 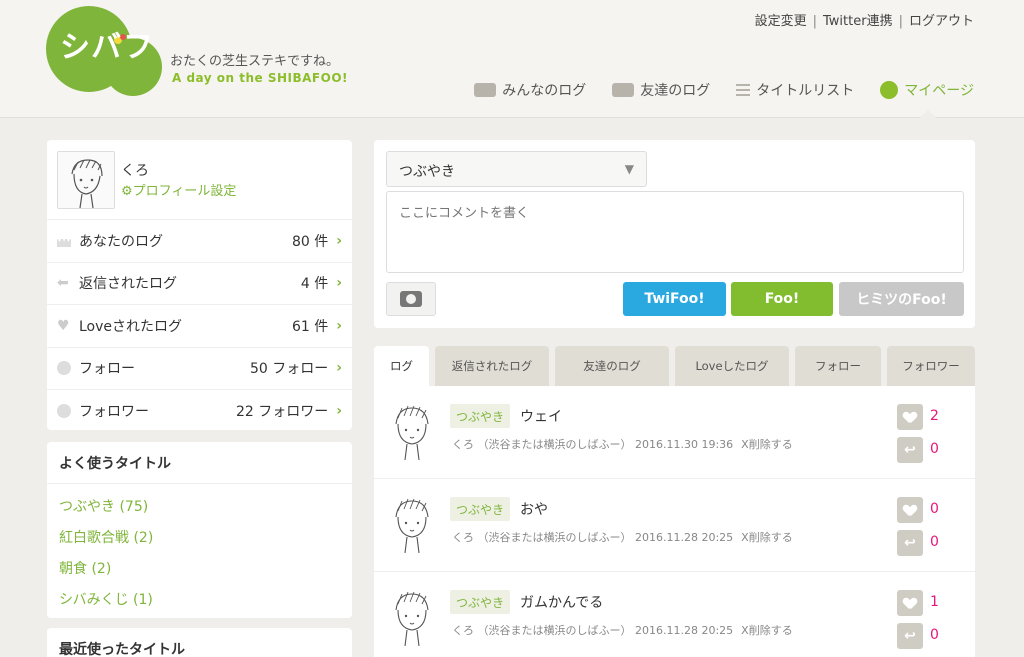 I want to click on card-heading: よく使うタイトル, so click(x=199, y=463).